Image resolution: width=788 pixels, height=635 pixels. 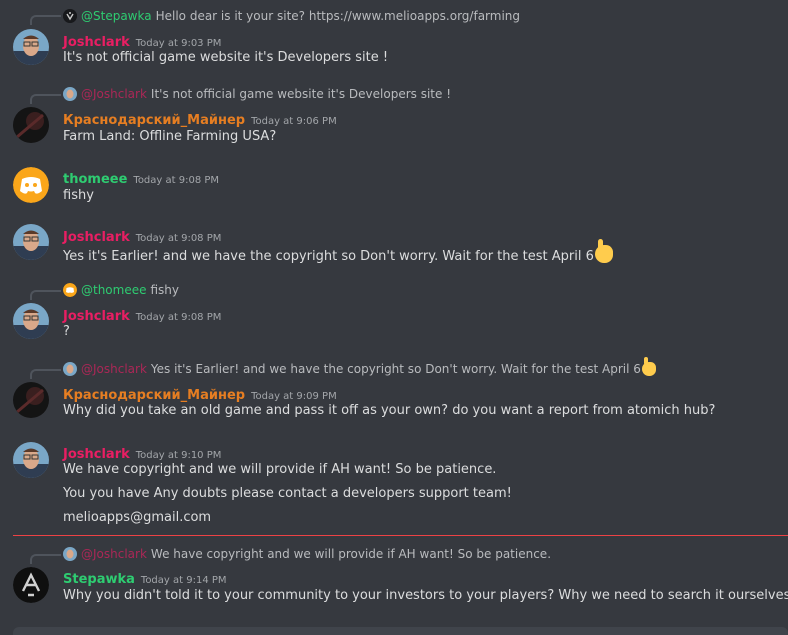 What do you see at coordinates (178, 455) in the screenshot?
I see `timestamp: Today at 9:10 PM` at bounding box center [178, 455].